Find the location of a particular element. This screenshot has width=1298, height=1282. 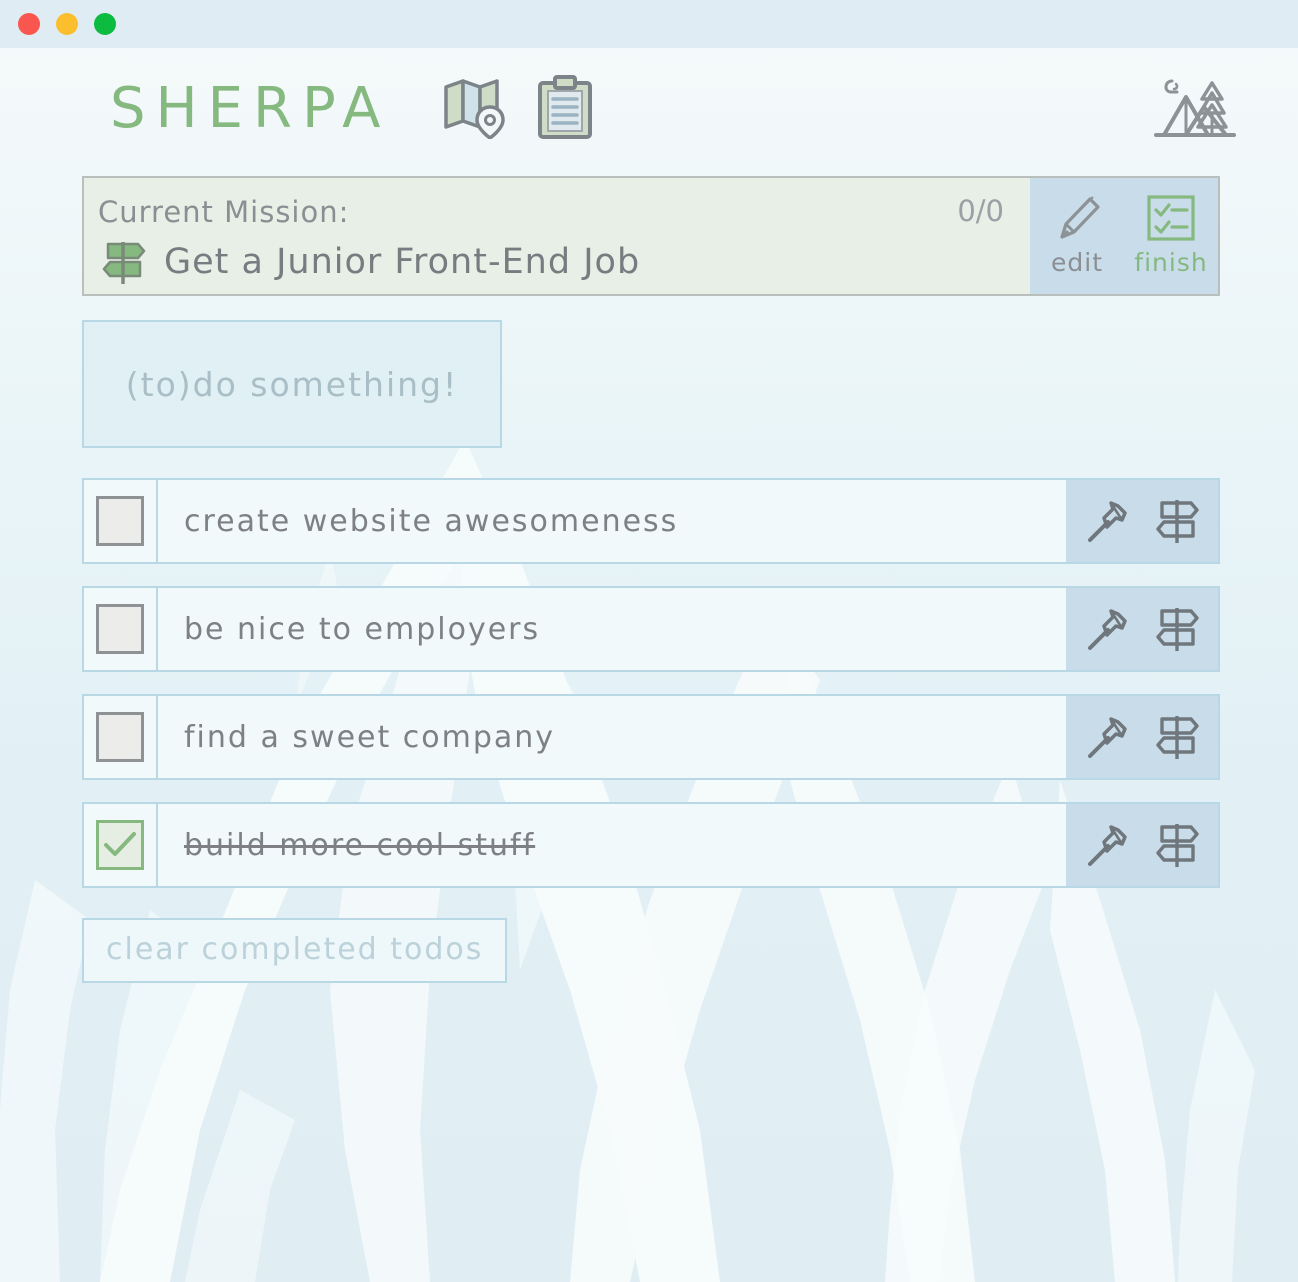

app-header: SHERPA is located at coordinates (649, 108).